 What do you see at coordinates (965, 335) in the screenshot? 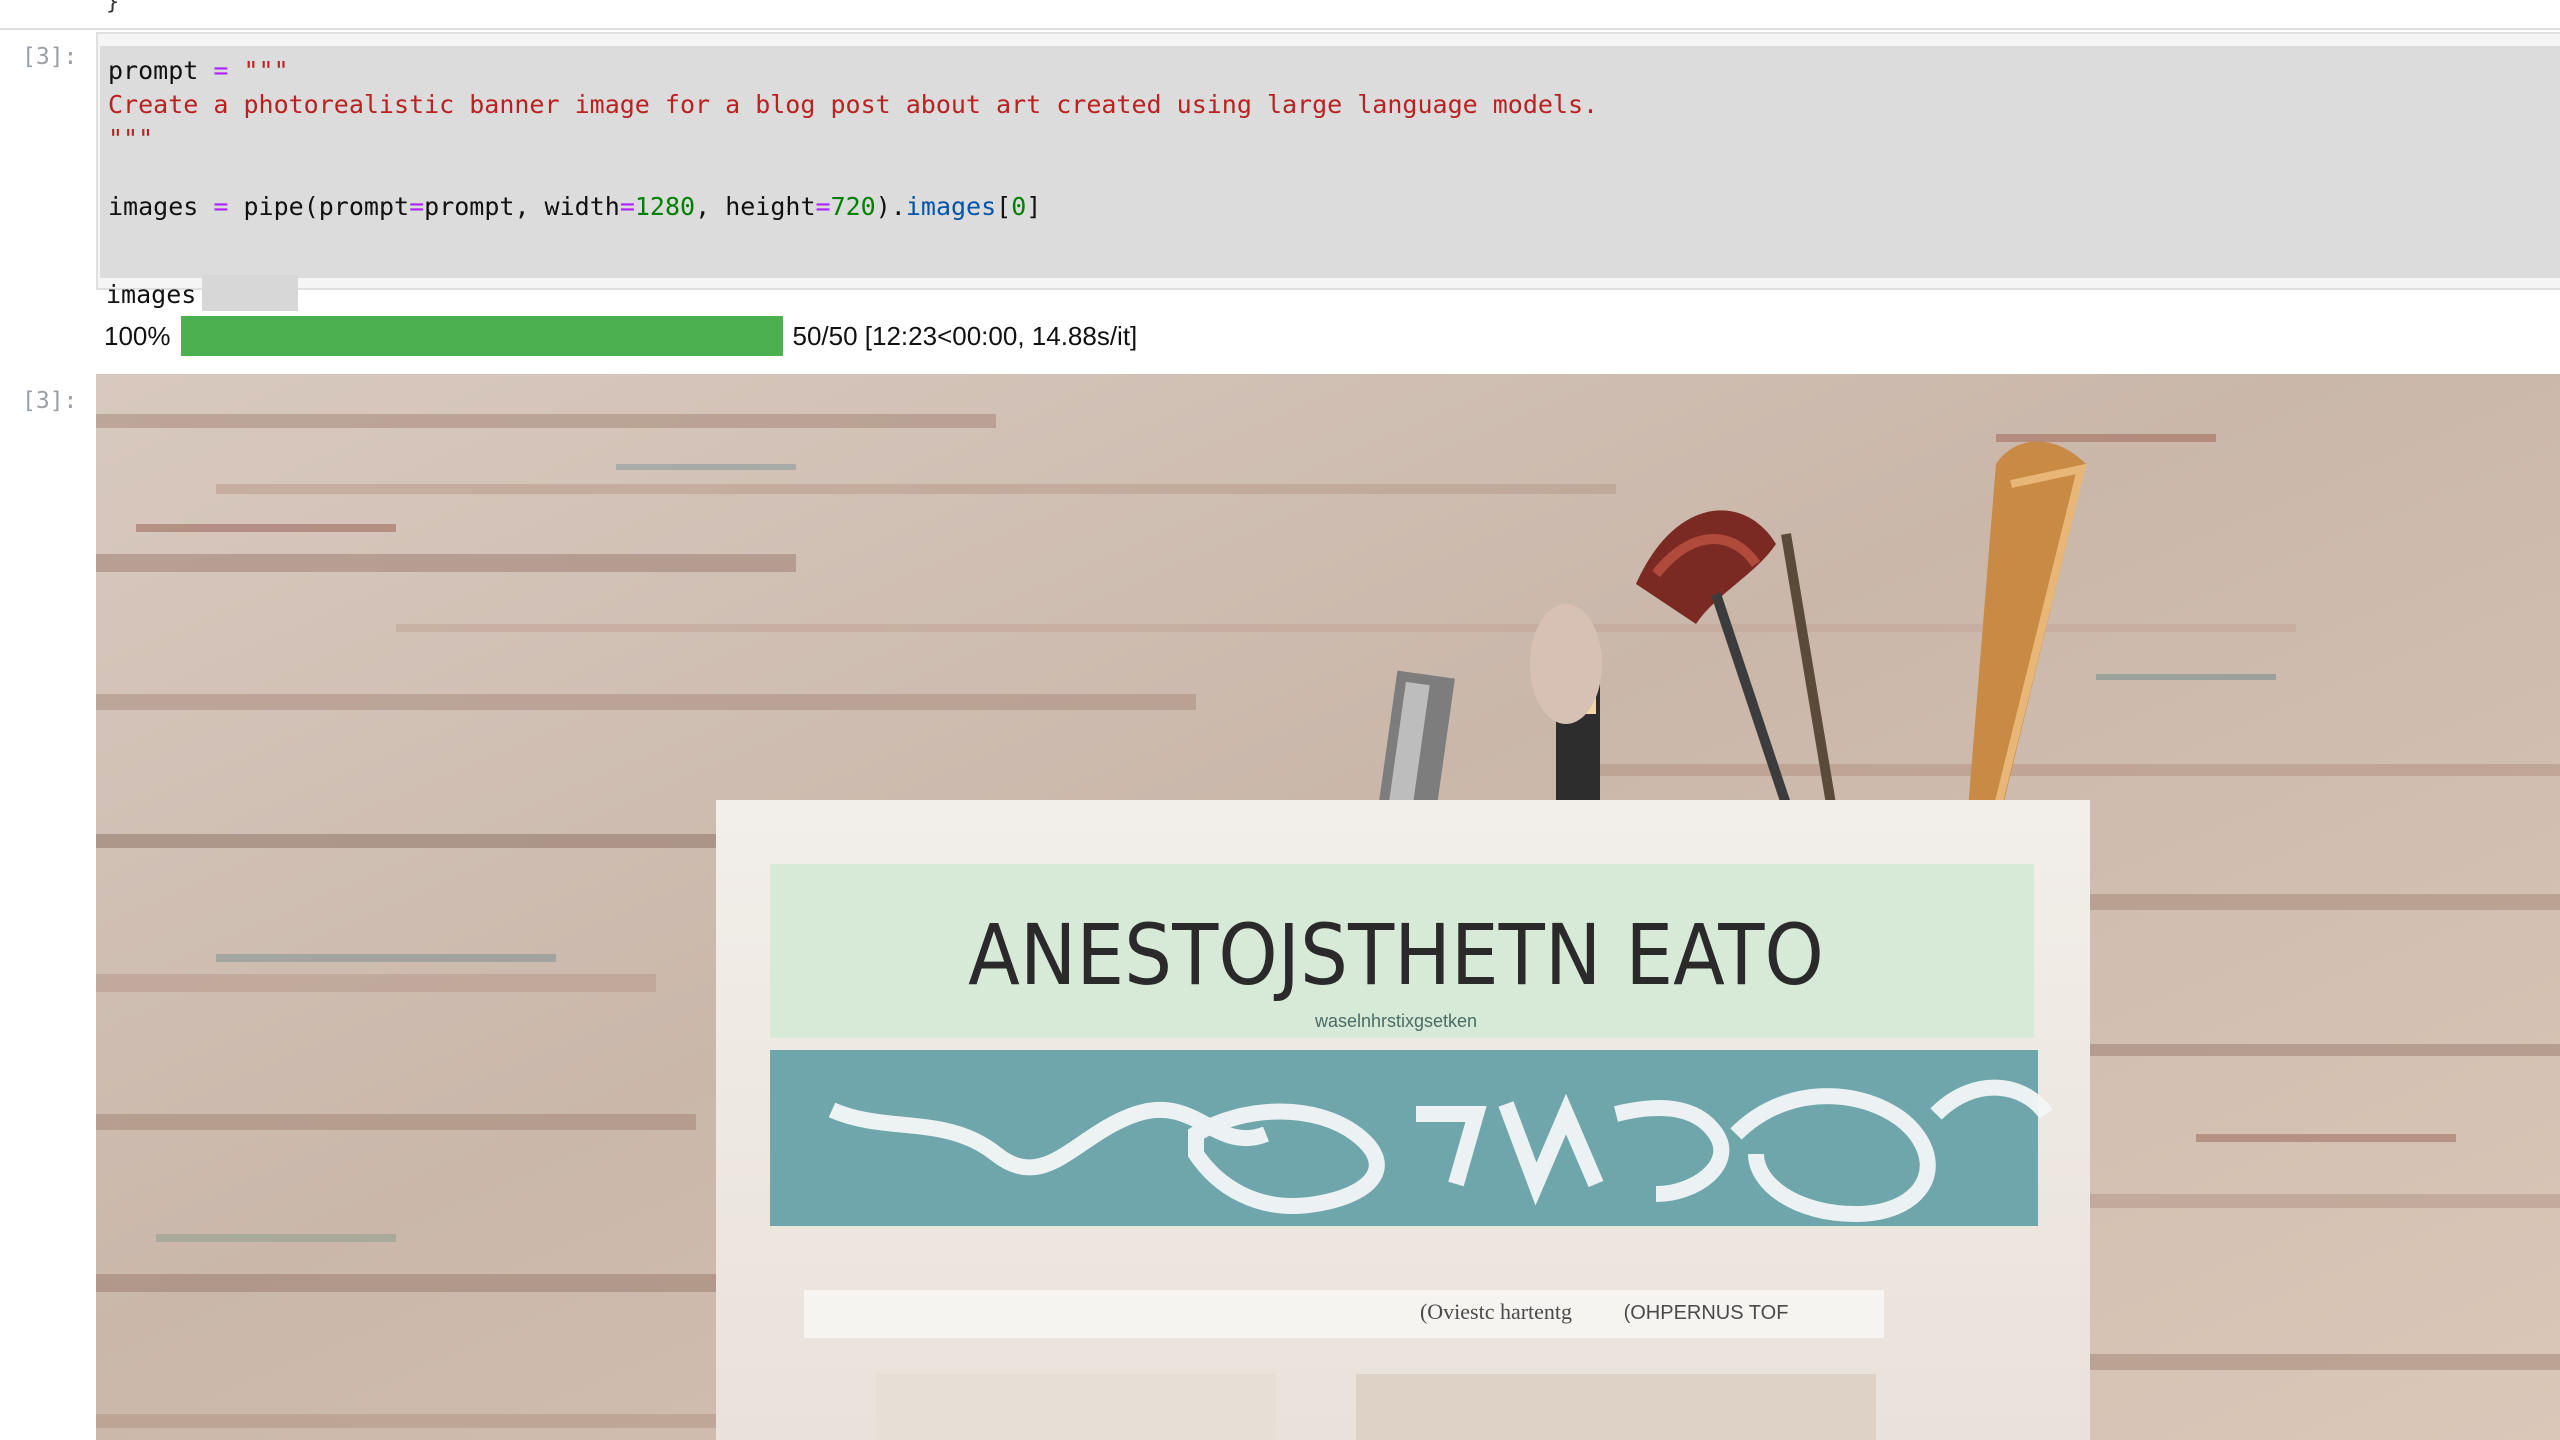
I see `progress-status-text: 50/50 [12:23<00:00, 14.88s/it]` at bounding box center [965, 335].